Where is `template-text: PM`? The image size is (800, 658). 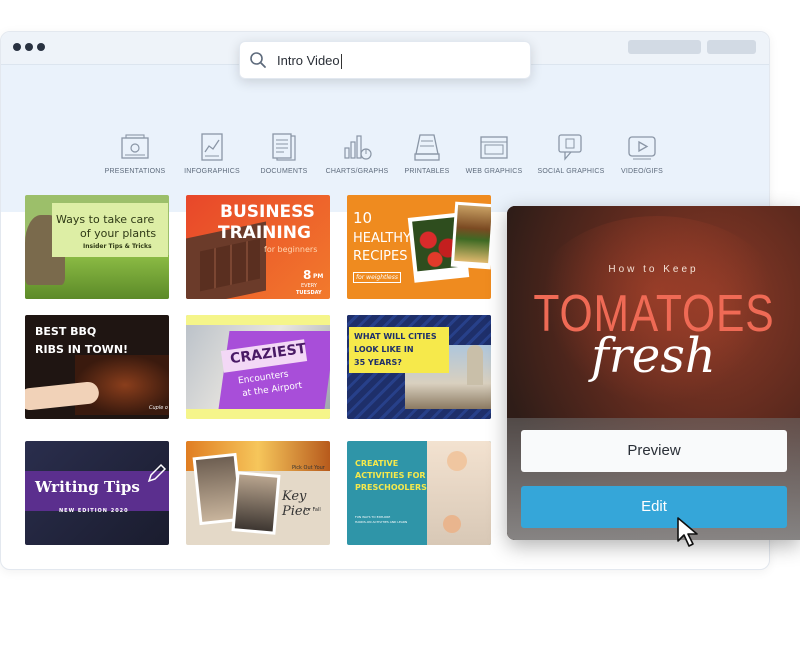
template-text: PM is located at coordinates (318, 276).